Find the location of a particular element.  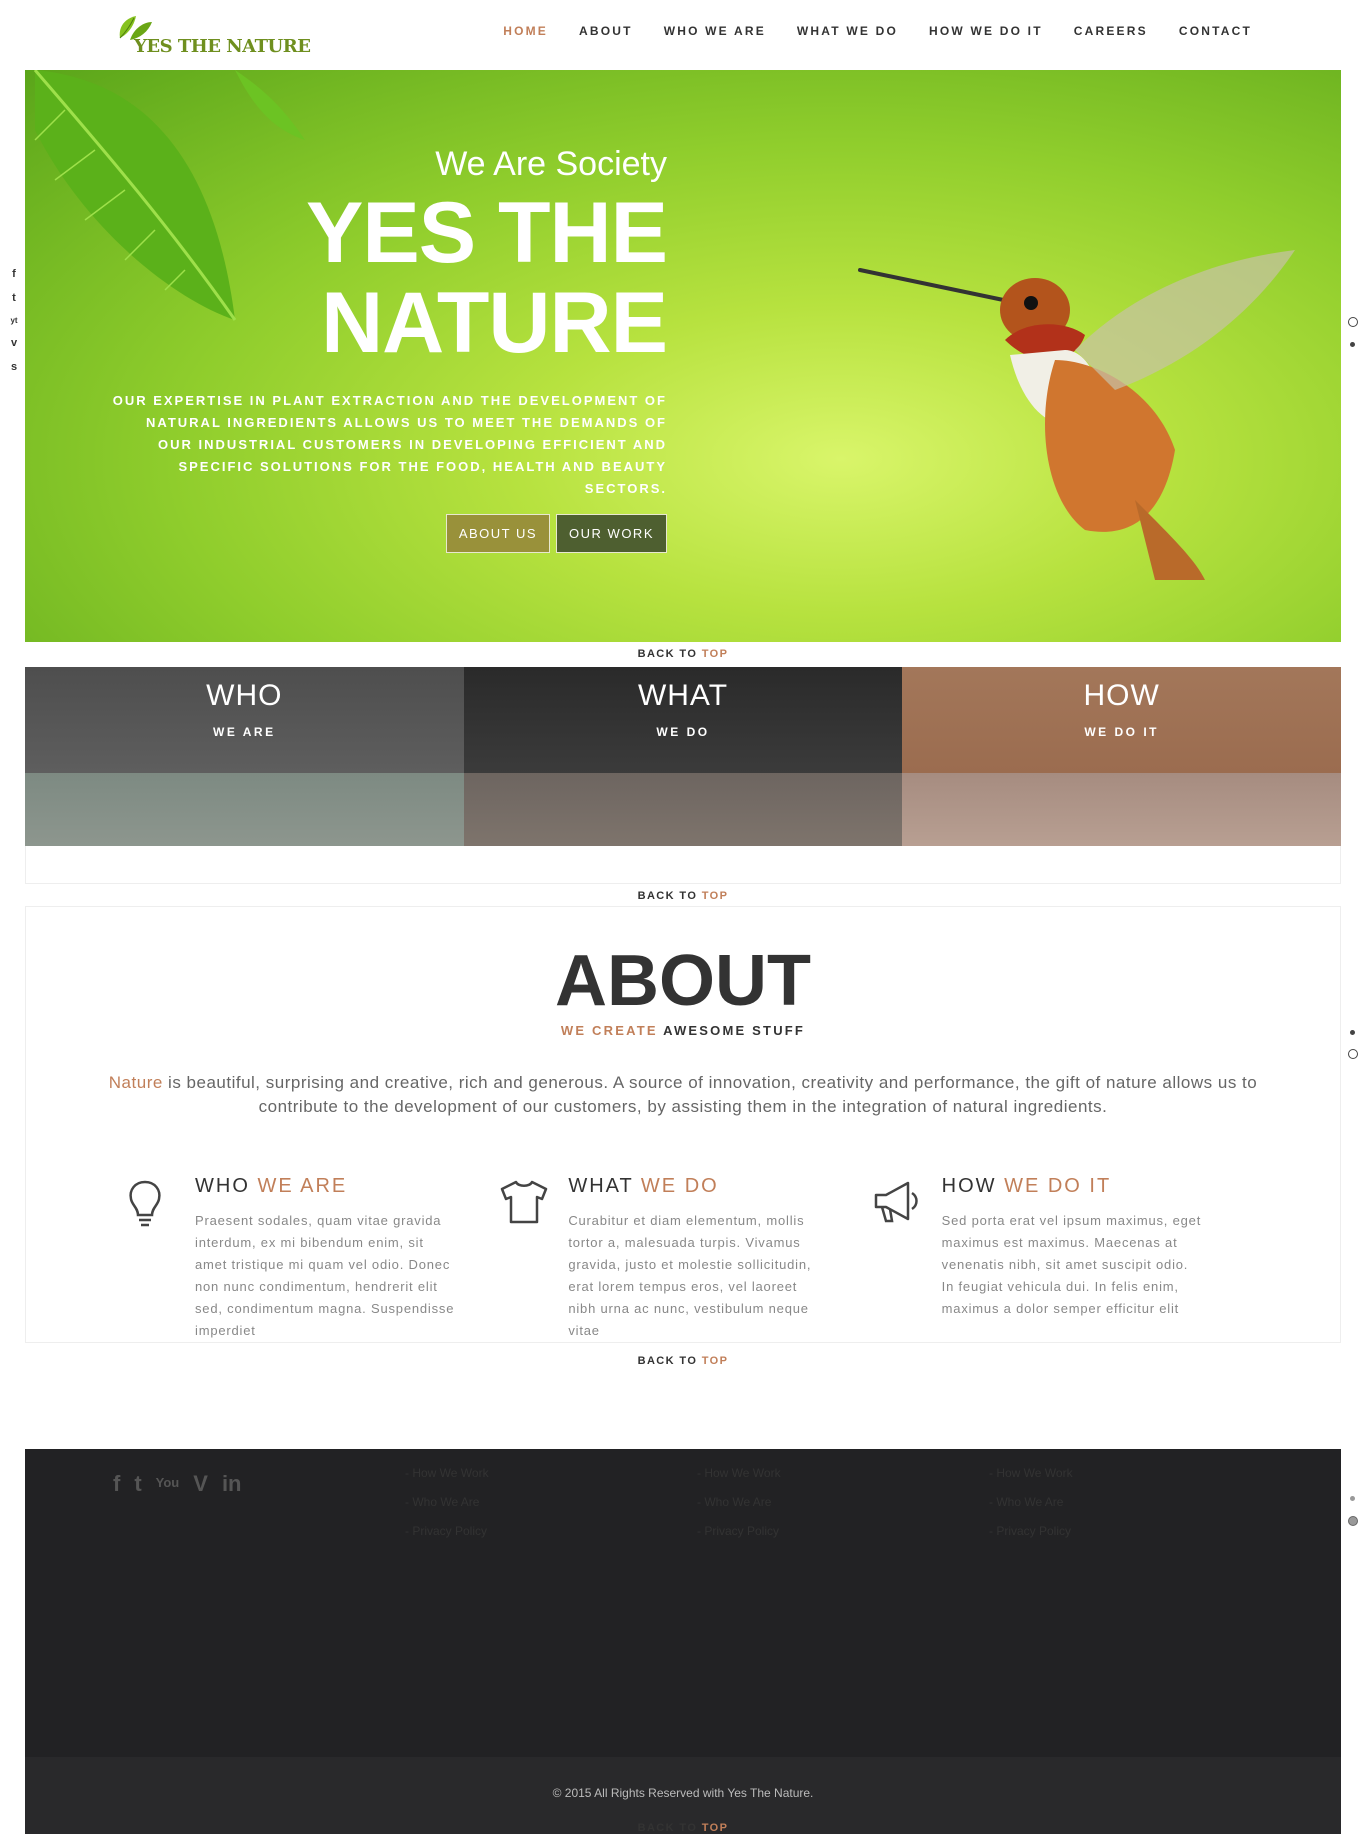

hero-buttons: ABOUT US OUR WORK is located at coordinates (387, 533).